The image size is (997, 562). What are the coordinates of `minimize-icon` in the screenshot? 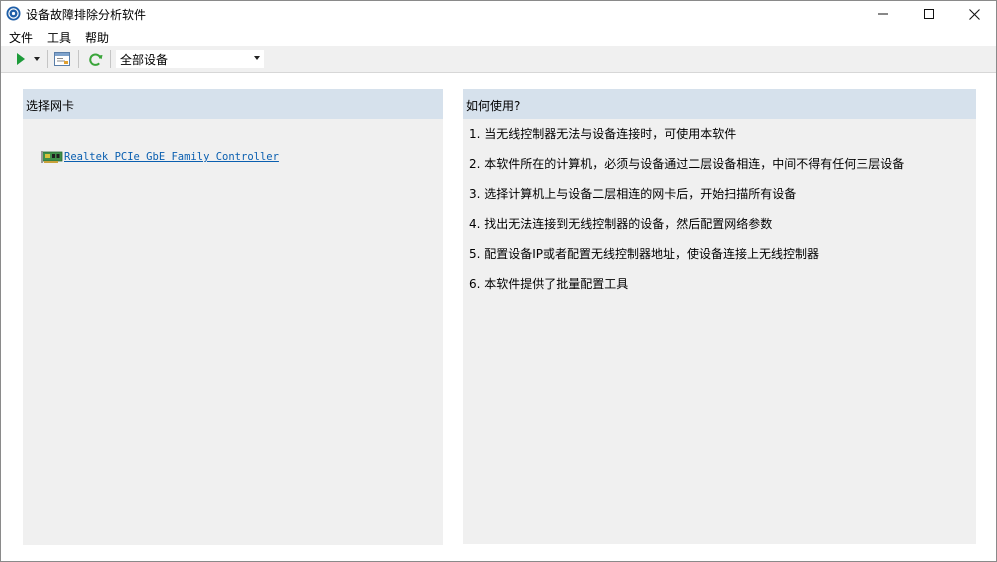 It's located at (883, 14).